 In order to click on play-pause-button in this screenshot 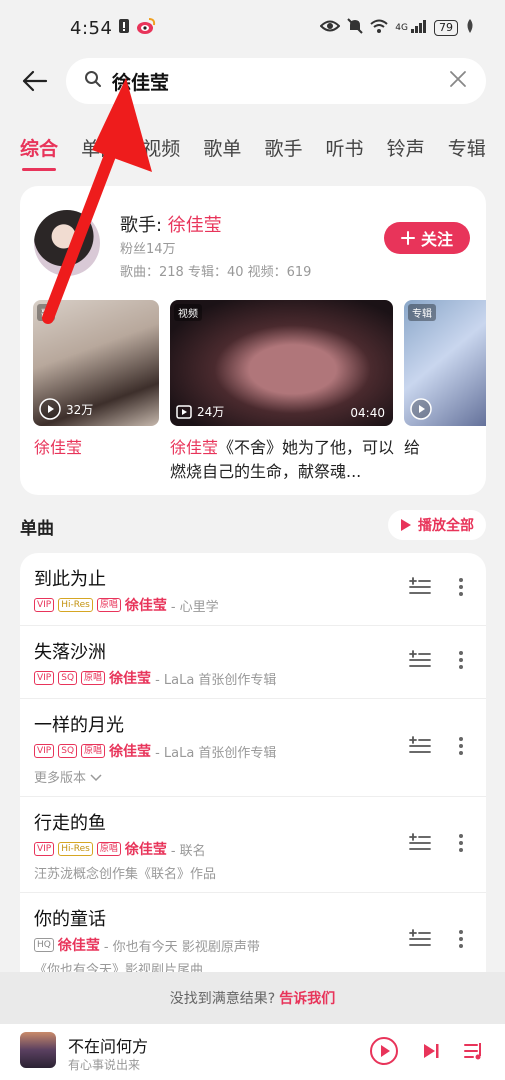, I will do `click(384, 1053)`.